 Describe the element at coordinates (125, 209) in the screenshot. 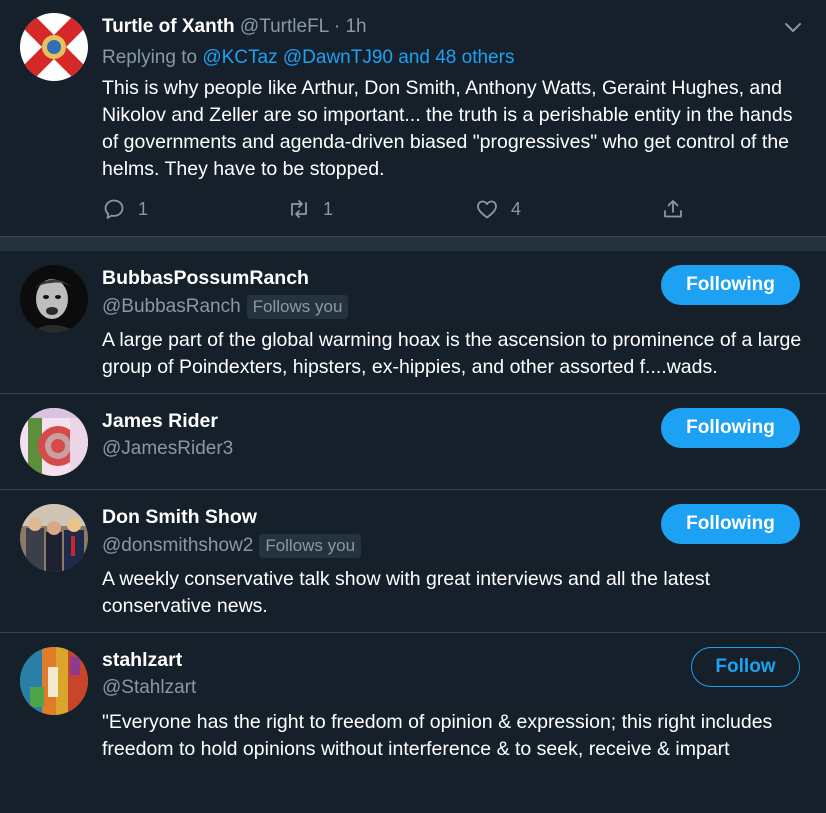

I see `reply-button: 1` at that location.